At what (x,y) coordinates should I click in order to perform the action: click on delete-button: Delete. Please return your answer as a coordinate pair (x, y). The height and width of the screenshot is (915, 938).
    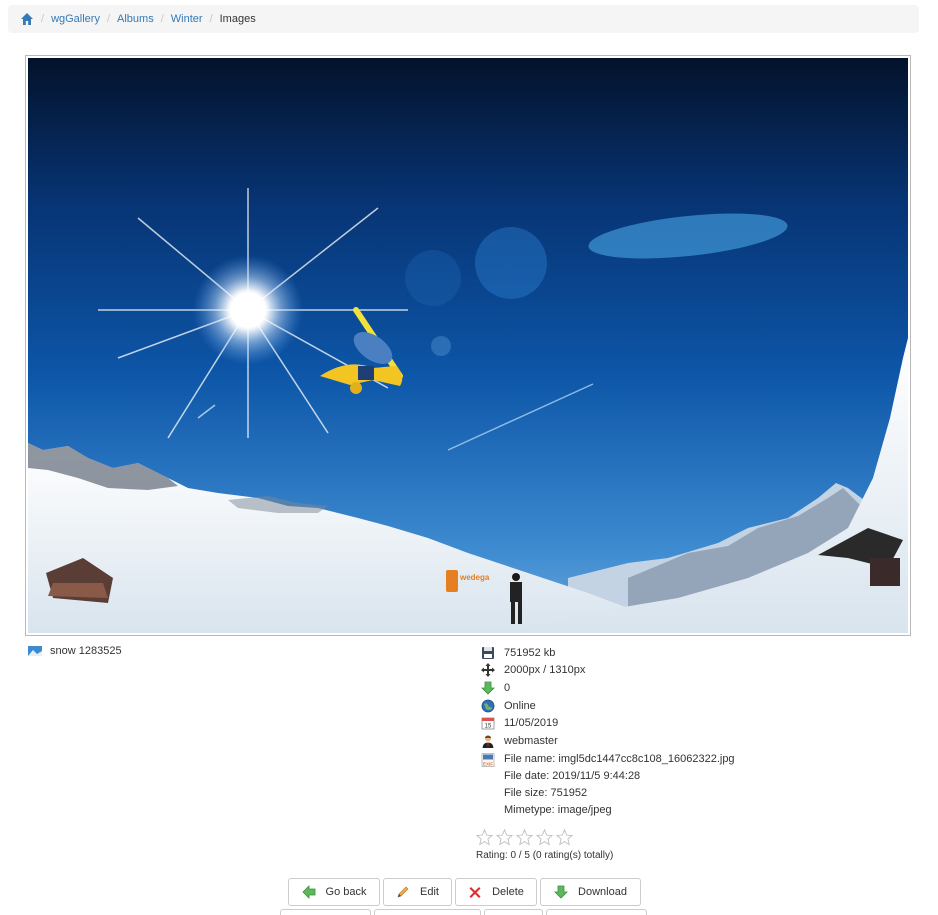
    Looking at the image, I should click on (496, 892).